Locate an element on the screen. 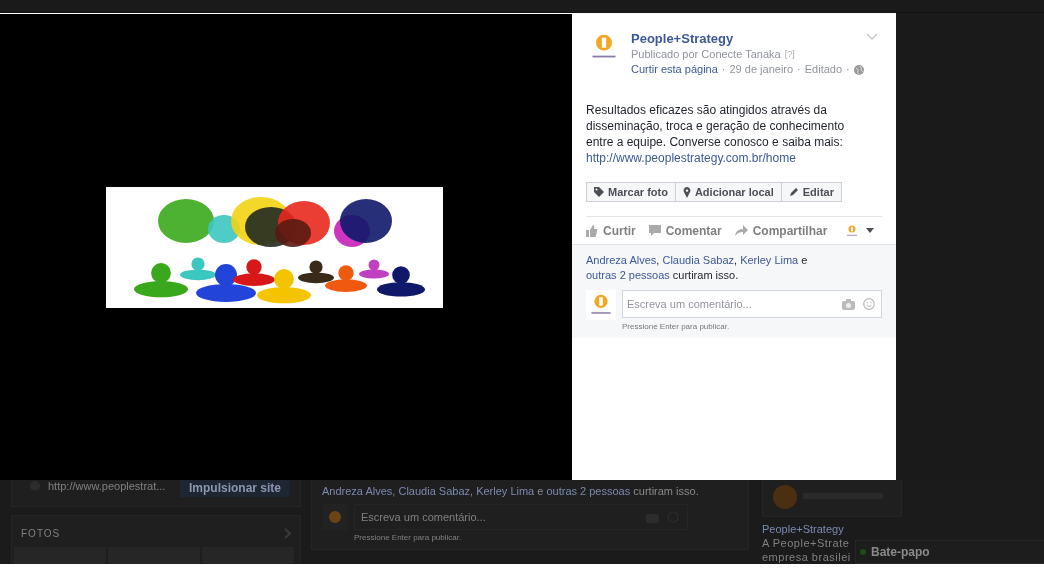 The width and height of the screenshot is (1044, 579). photo-action-button: Adicionar local is located at coordinates (728, 192).